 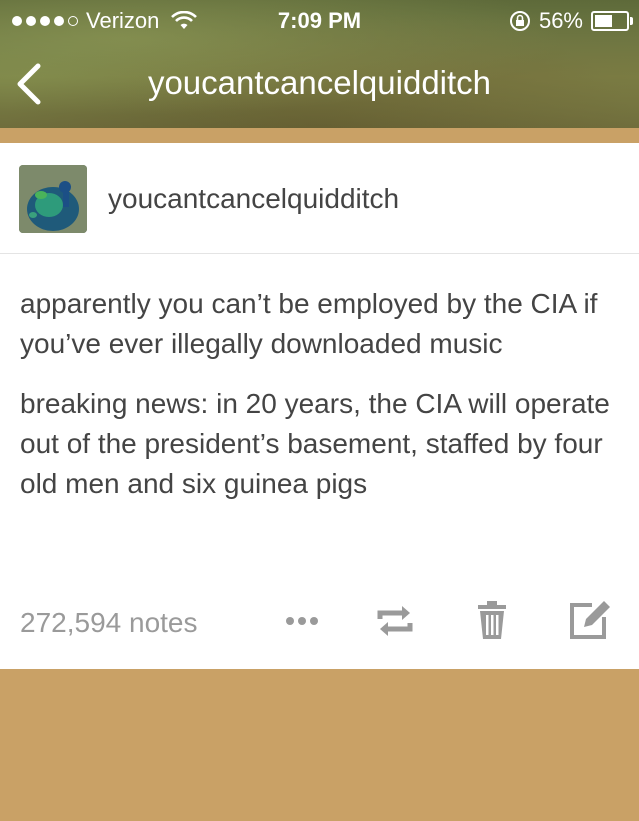 I want to click on trash-icon, so click(x=492, y=621).